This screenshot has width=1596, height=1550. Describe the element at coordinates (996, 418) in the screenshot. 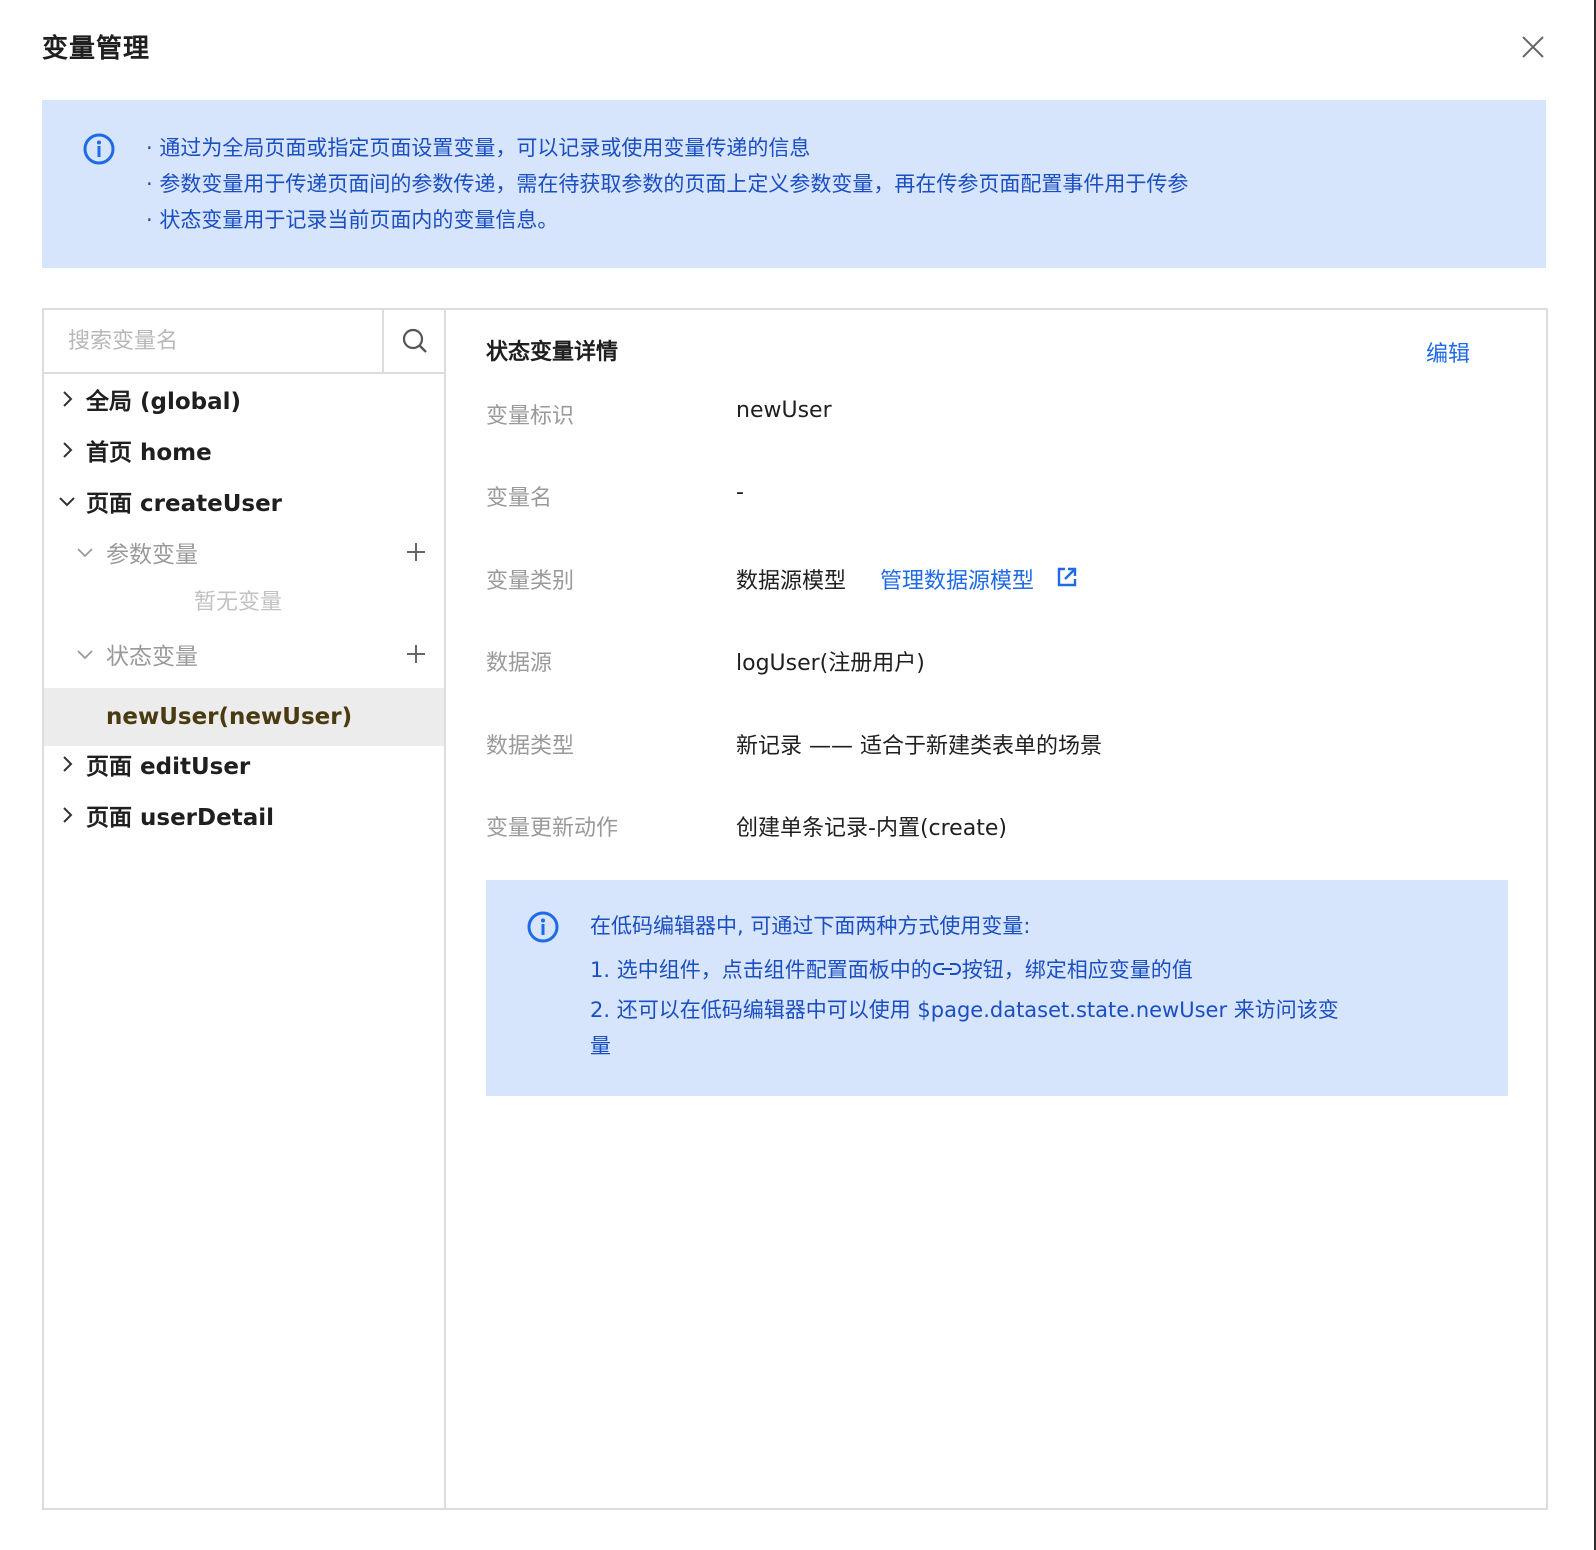

I see `detail-row-identifier: 变量标识 newUser` at that location.